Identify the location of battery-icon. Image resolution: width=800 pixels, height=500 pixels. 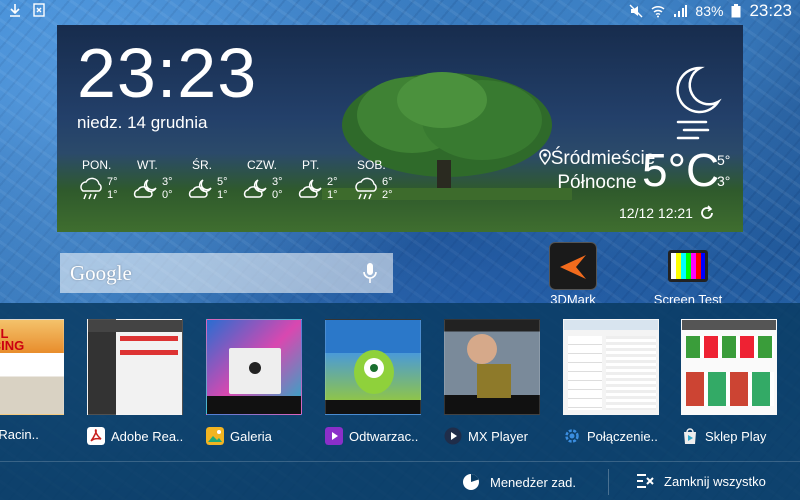
(736, 11).